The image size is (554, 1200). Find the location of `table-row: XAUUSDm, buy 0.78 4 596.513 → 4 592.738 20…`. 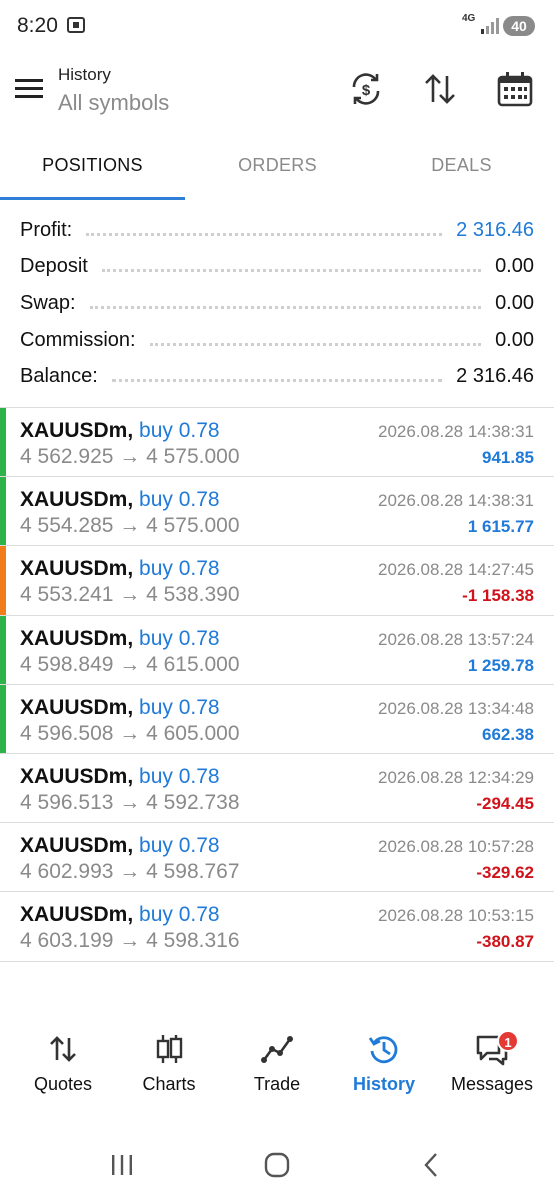

table-row: XAUUSDm, buy 0.78 4 596.513 → 4 592.738 20… is located at coordinates (277, 789).